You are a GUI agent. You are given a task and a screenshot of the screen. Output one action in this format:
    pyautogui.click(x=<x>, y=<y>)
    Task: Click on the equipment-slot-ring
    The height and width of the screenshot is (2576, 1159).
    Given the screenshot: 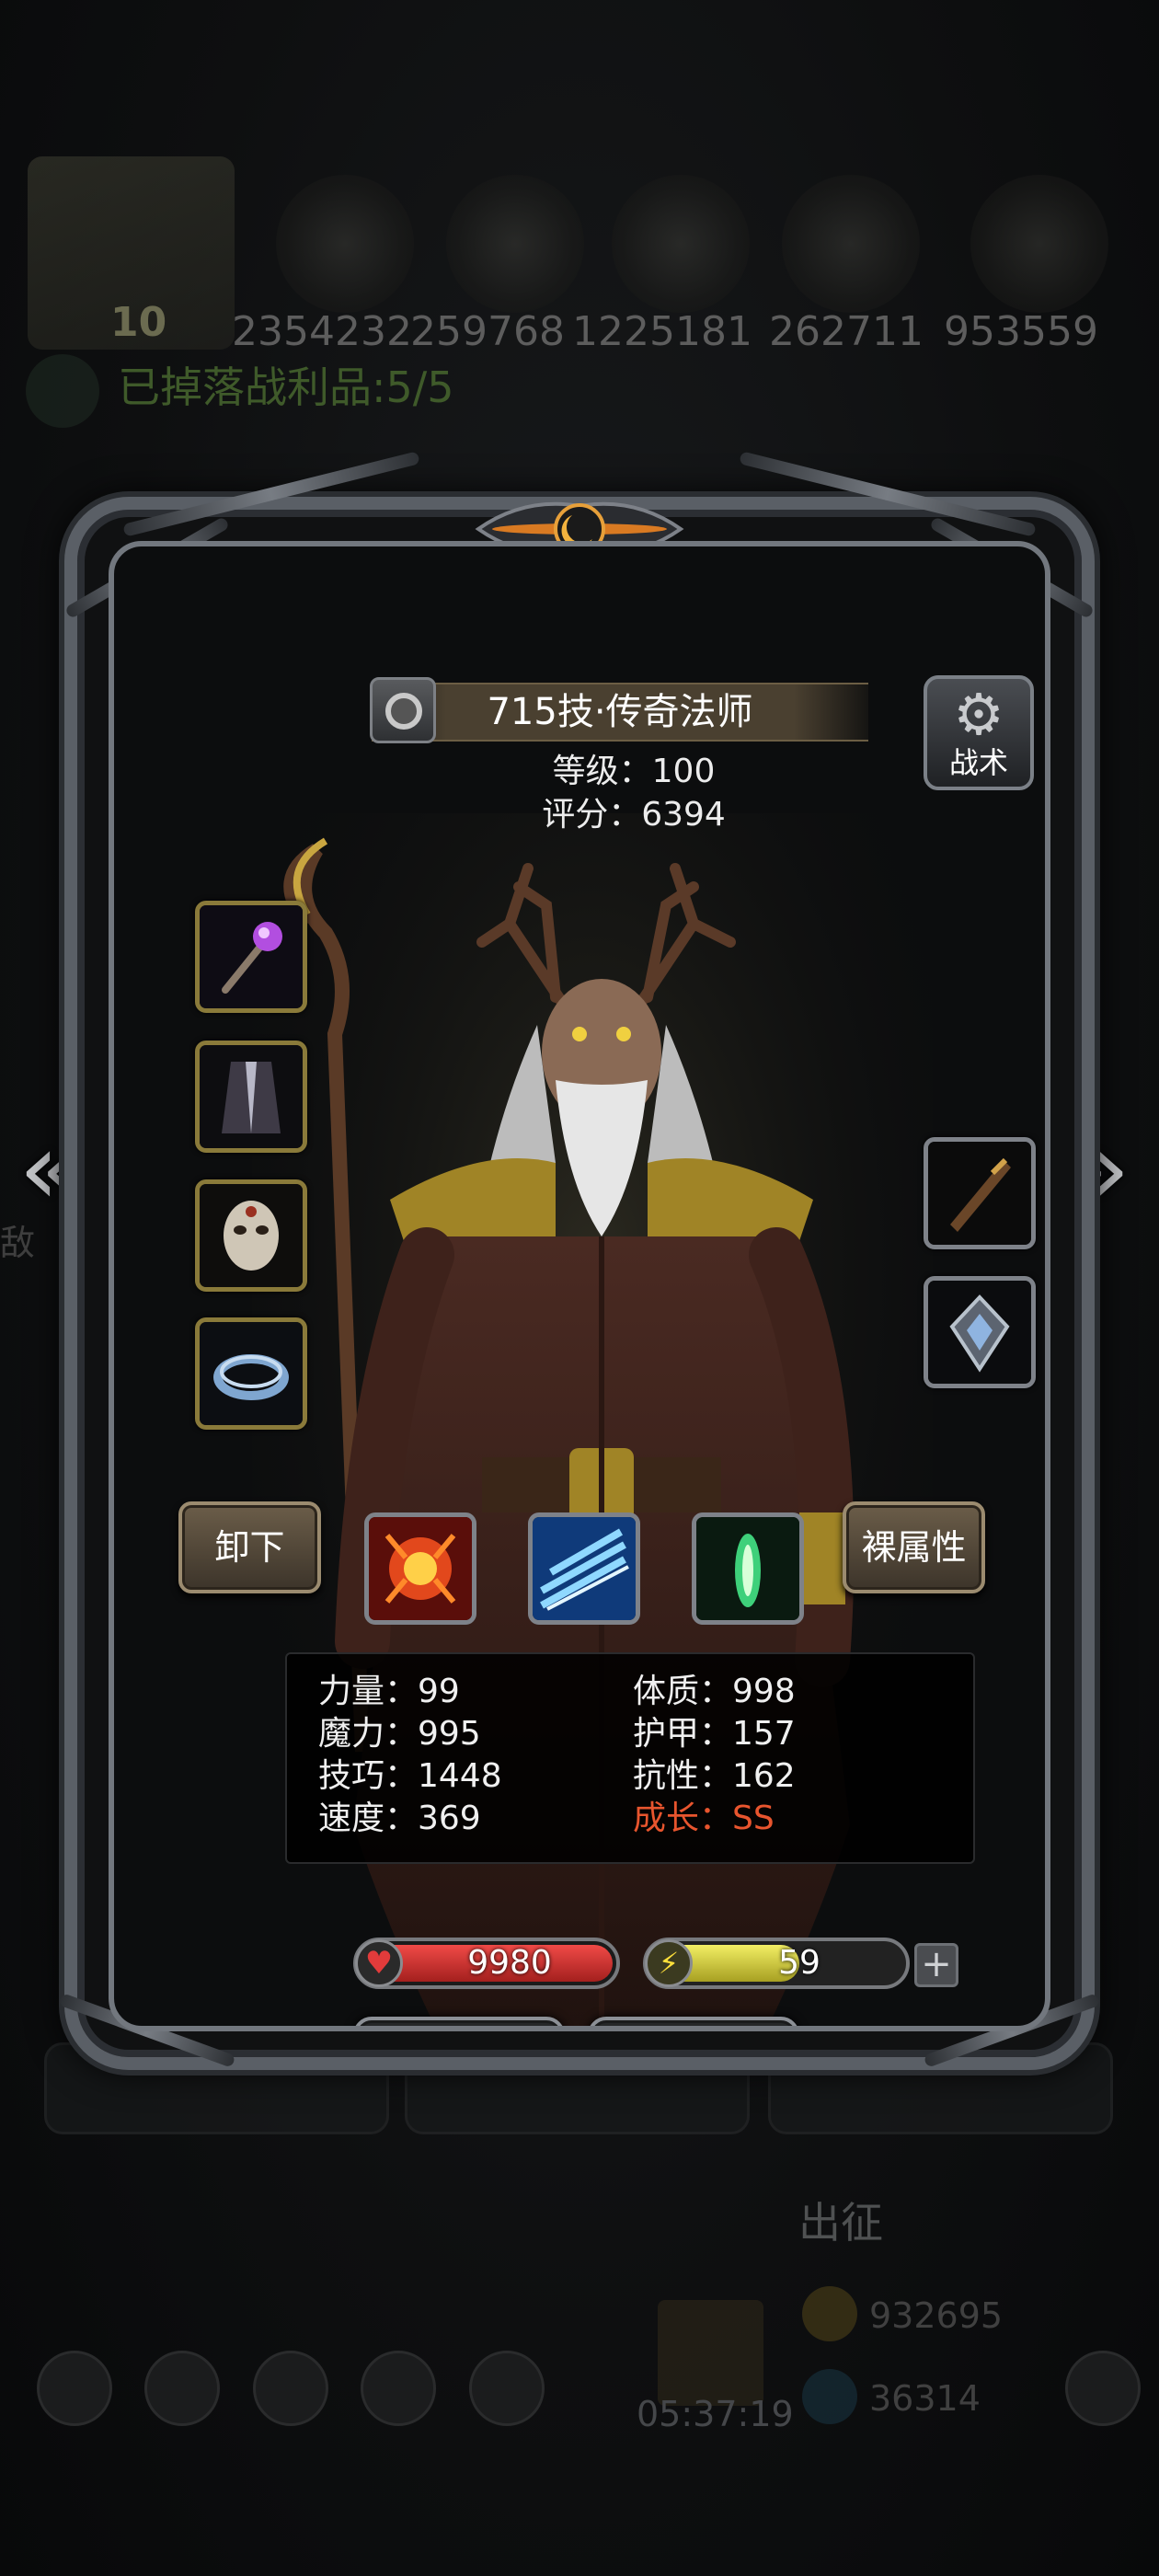 What is the action you would take?
    pyautogui.click(x=251, y=1373)
    